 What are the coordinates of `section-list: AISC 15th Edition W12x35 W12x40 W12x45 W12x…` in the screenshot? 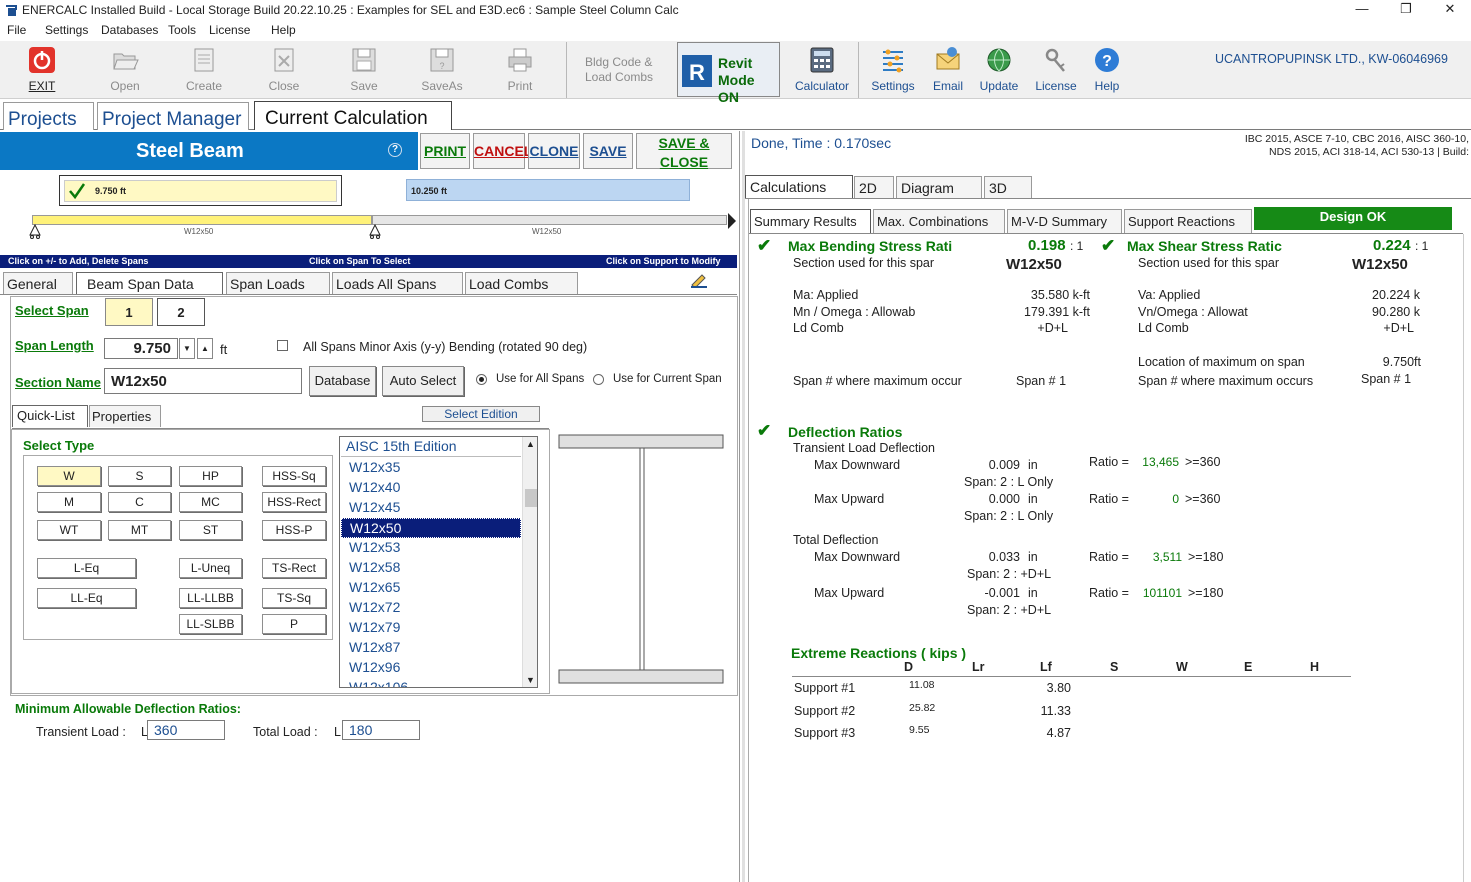 It's located at (438, 562).